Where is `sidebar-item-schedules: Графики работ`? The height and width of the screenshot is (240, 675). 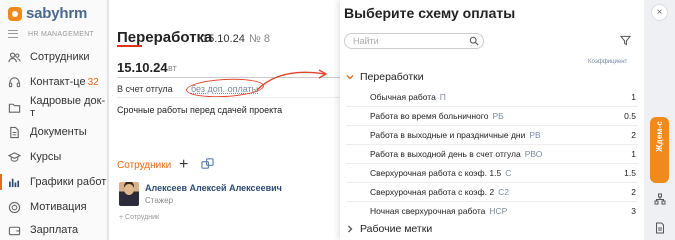
sidebar-item-schedules: Графики работ is located at coordinates (54, 182).